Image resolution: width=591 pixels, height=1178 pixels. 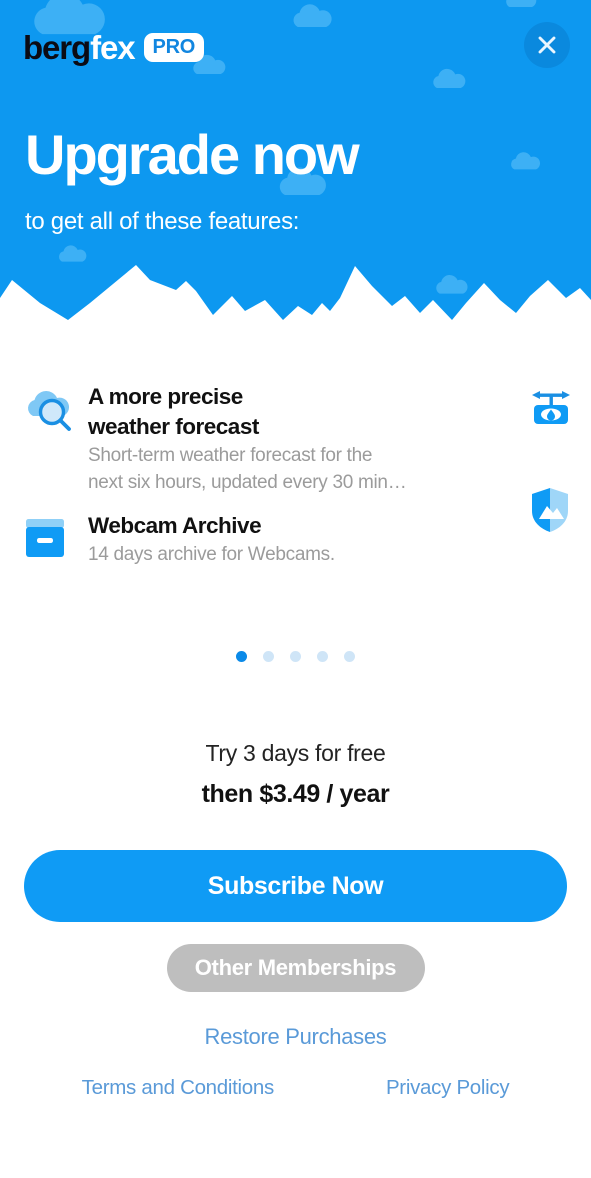 What do you see at coordinates (295, 968) in the screenshot?
I see `other-memberships-button: Other Memberships` at bounding box center [295, 968].